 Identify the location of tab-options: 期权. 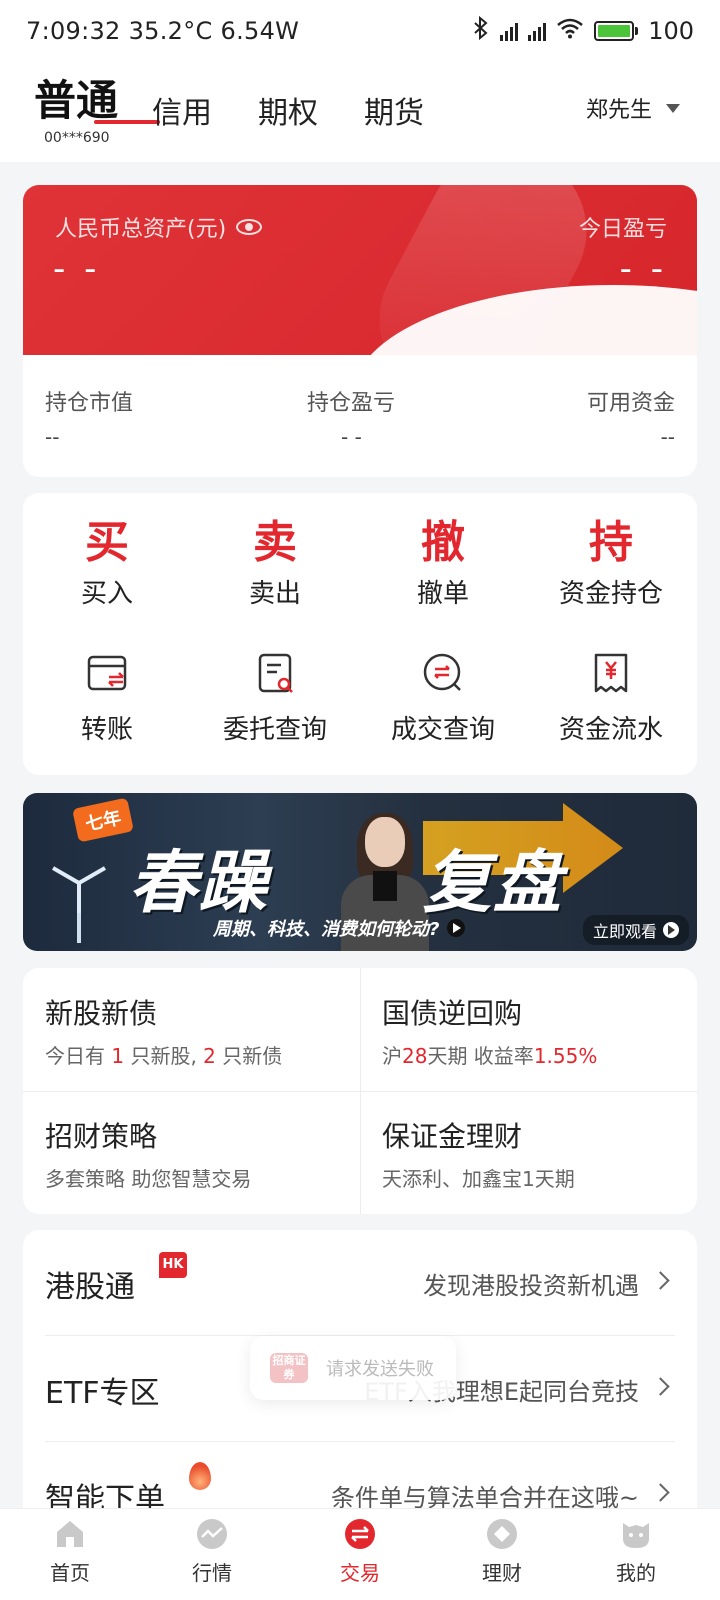
(288, 110).